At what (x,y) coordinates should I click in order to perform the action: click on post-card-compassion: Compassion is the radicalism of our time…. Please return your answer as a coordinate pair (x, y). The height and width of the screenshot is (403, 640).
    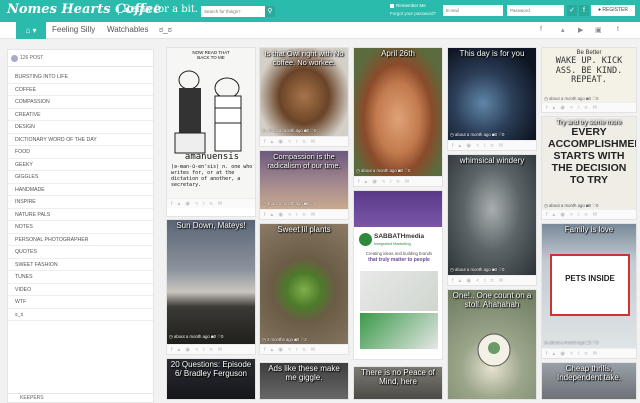
    Looking at the image, I should click on (304, 185).